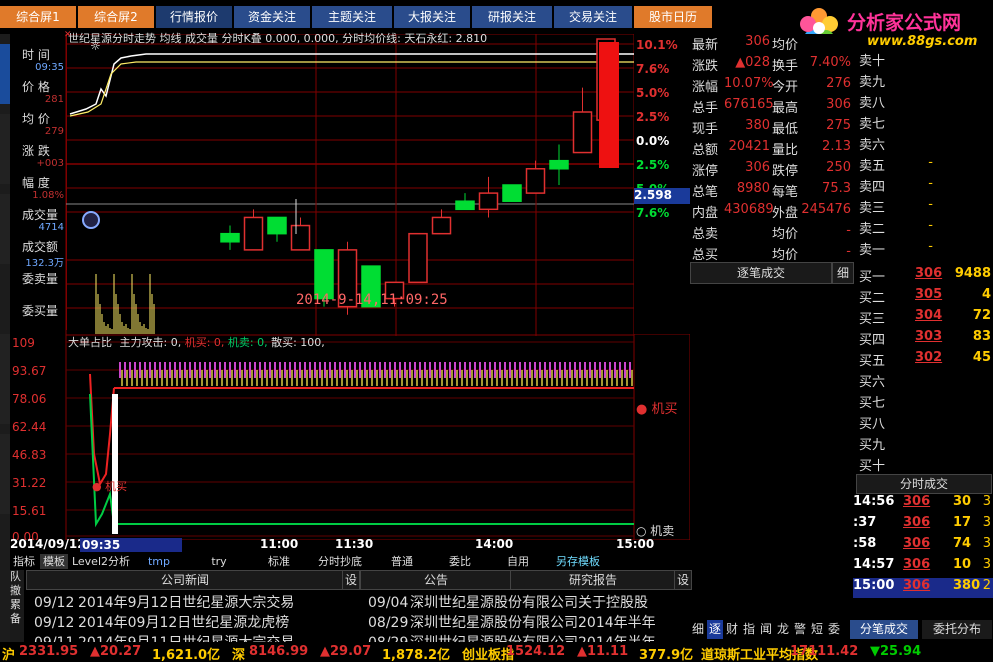  Describe the element at coordinates (5, 229) in the screenshot. I see `side-tab-time` at that location.